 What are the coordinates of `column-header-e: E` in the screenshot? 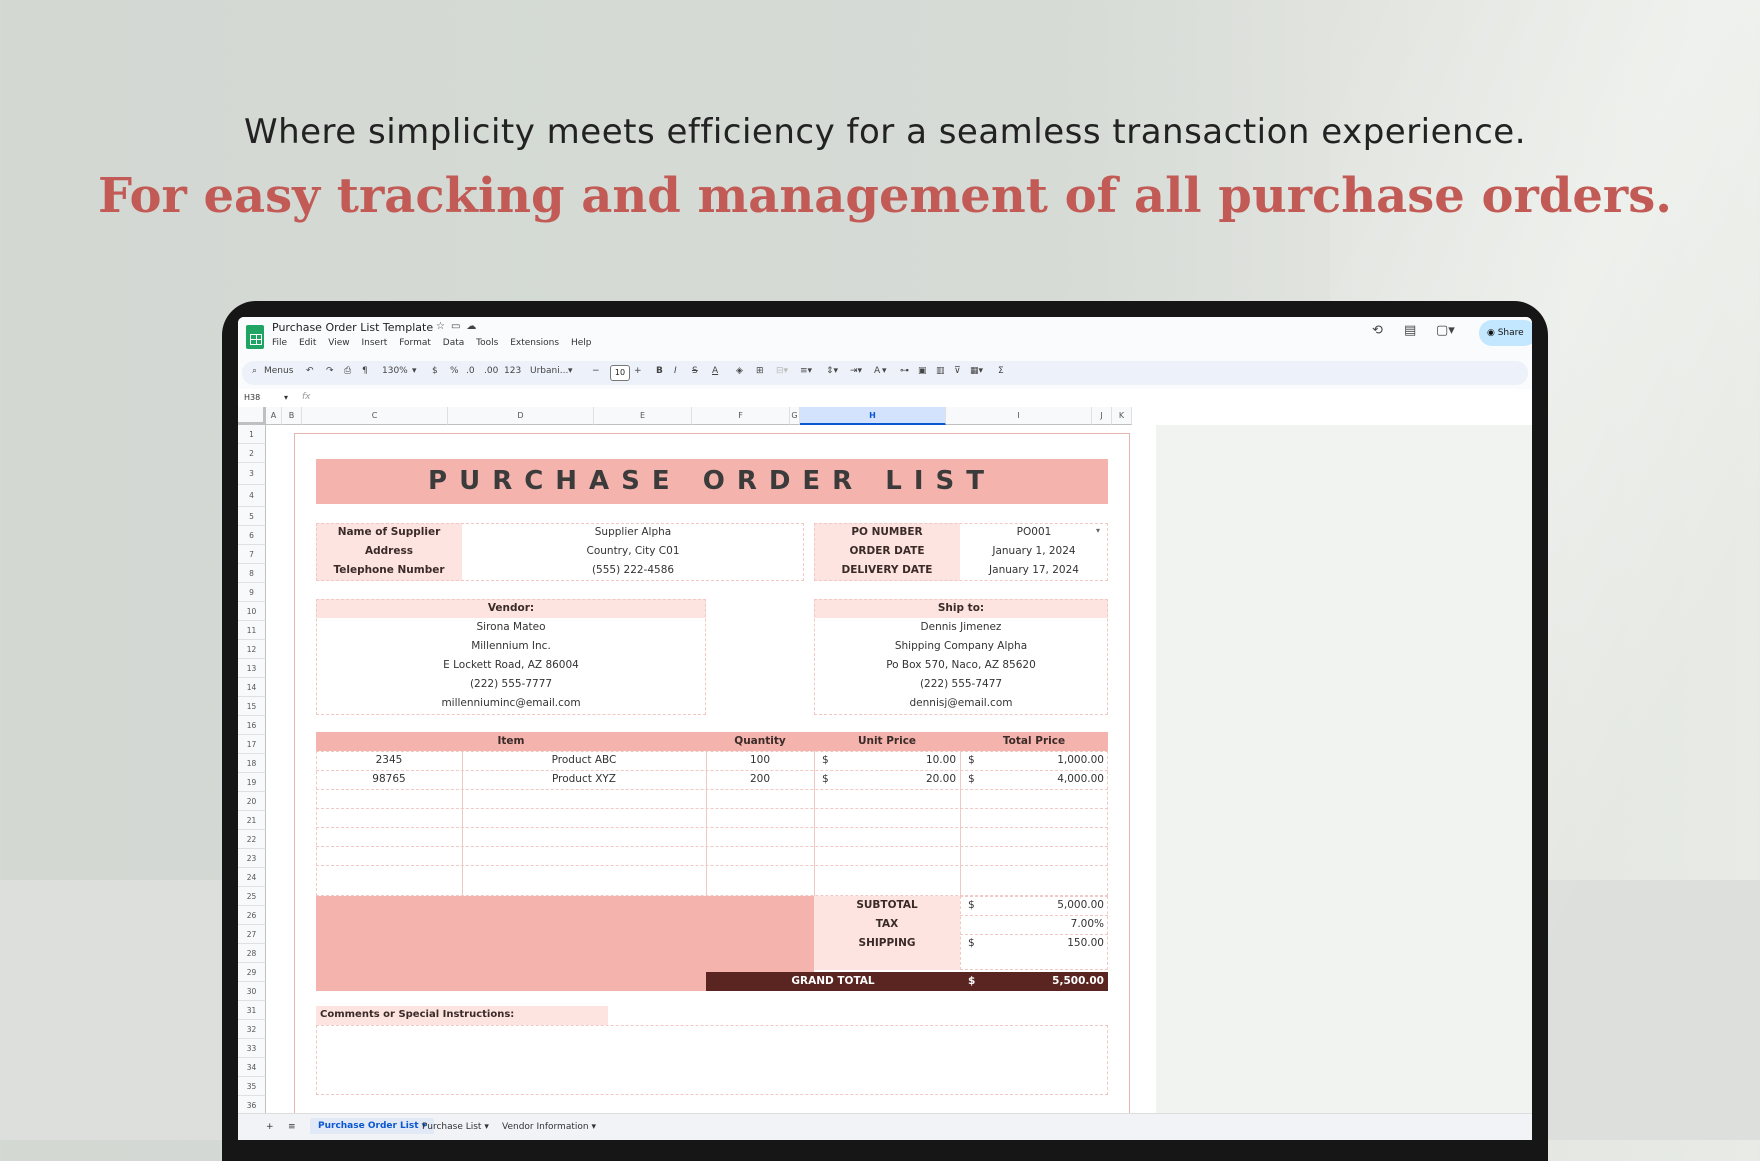 It's located at (643, 416).